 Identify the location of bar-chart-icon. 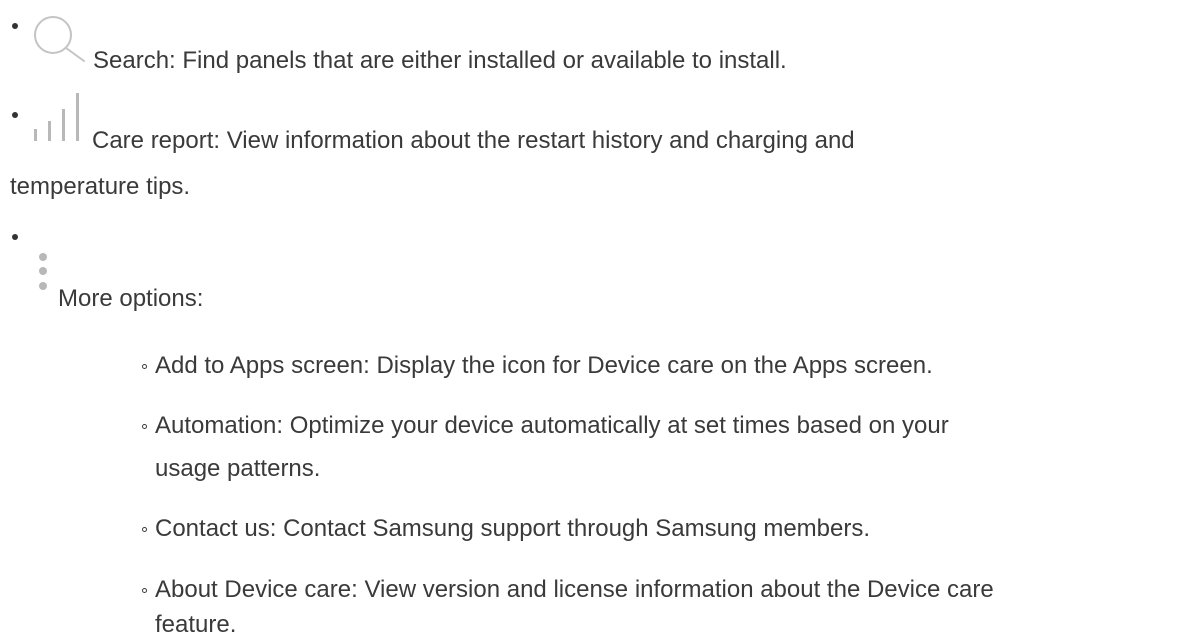
(64, 121).